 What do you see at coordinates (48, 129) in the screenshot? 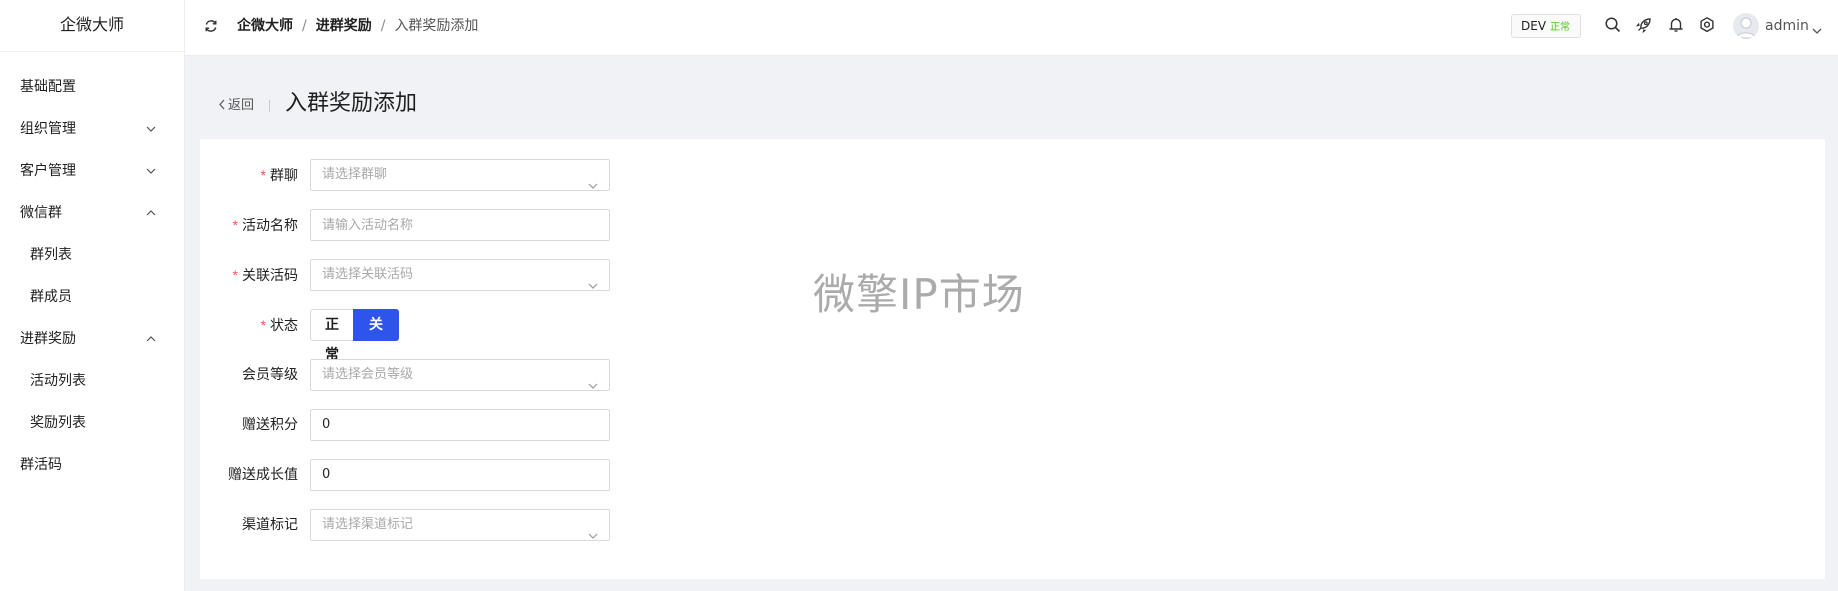
I see `sidebar-item-label: 组织管理` at bounding box center [48, 129].